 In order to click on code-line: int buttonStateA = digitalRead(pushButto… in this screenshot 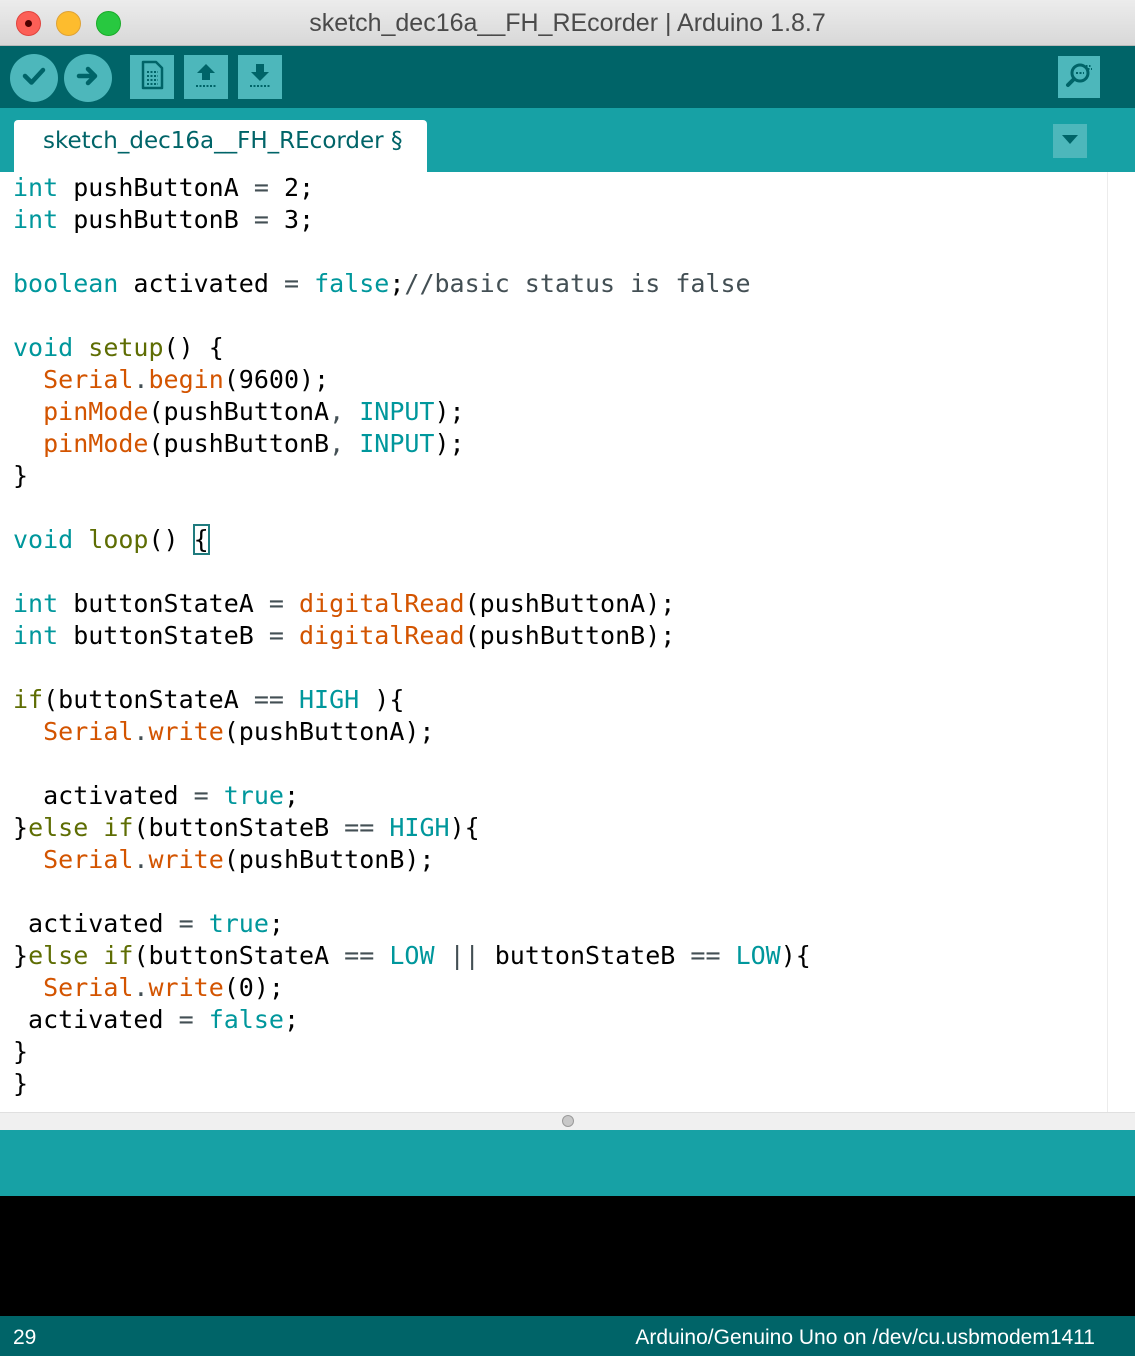, I will do `click(412, 604)`.